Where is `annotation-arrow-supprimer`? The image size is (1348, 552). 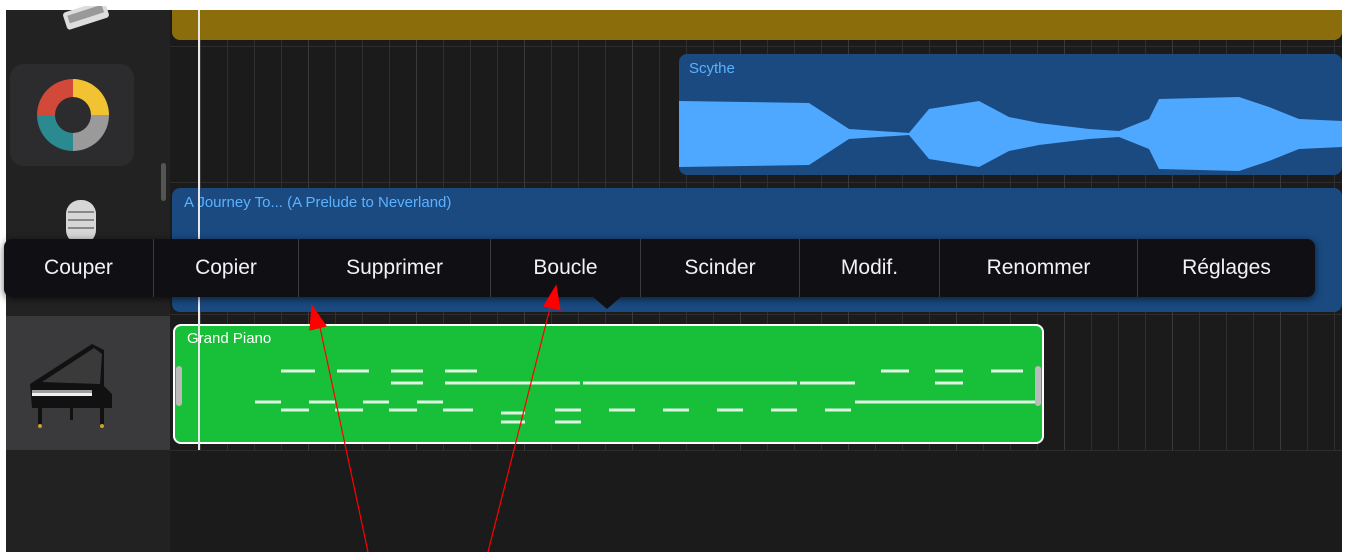
annotation-arrow-supprimer is located at coordinates (343, 434).